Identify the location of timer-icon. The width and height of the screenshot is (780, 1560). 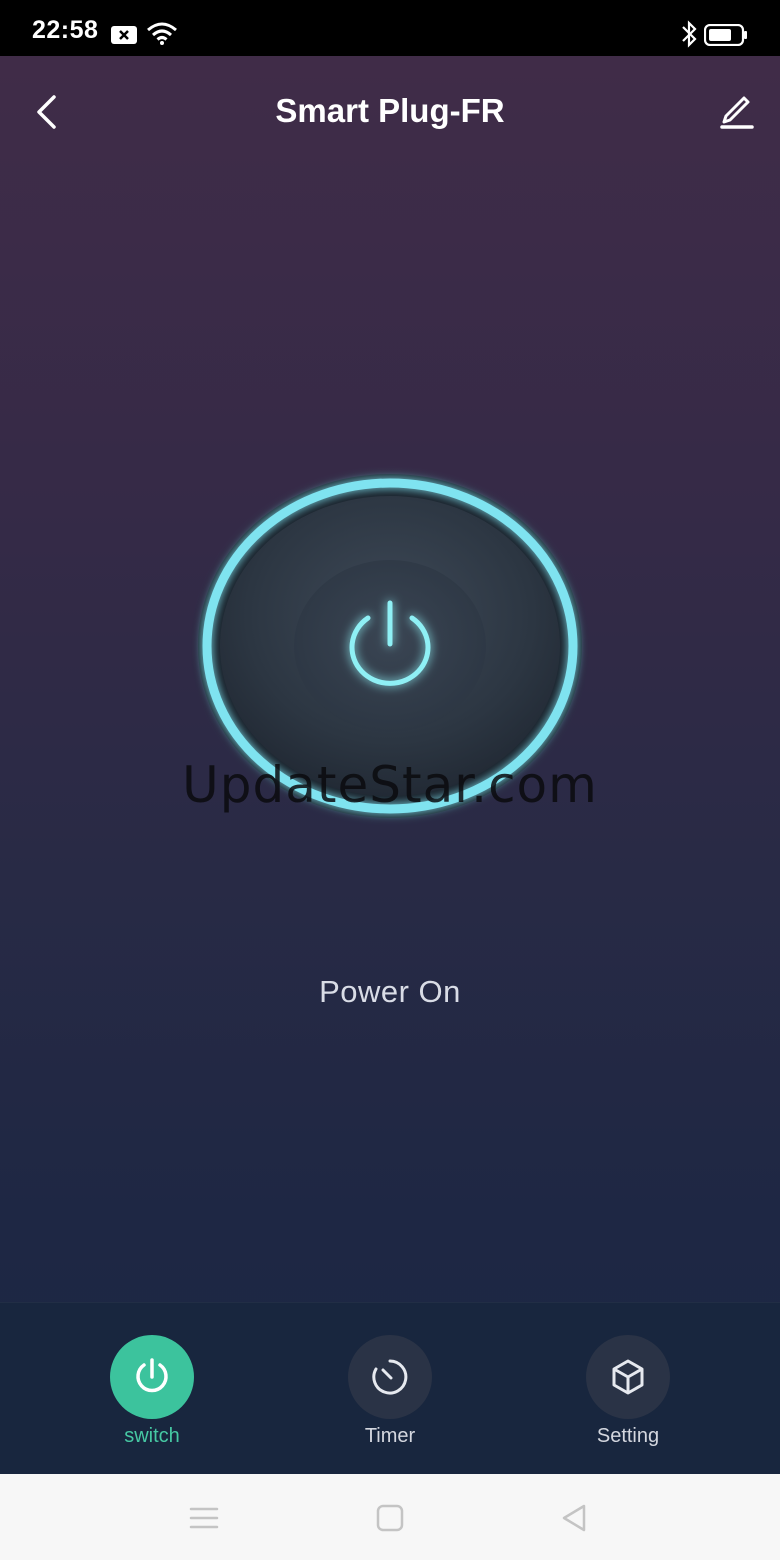
(390, 1377).